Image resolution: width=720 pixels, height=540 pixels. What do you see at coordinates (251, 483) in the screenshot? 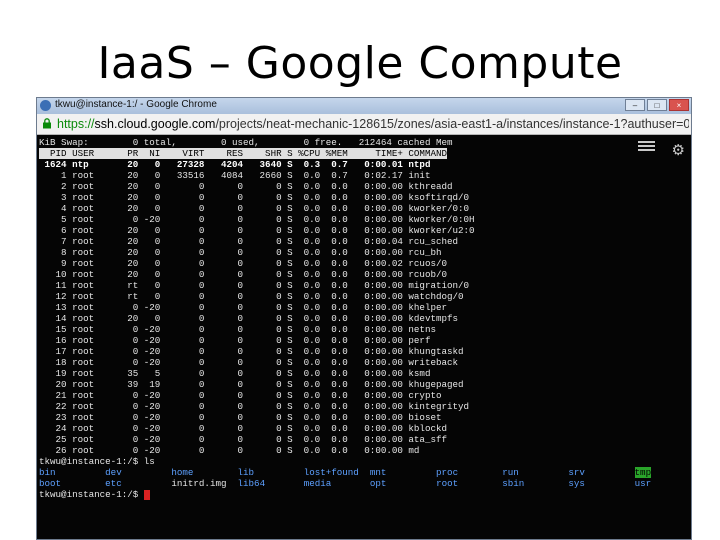
I see `ls-entry: lib64` at bounding box center [251, 483].